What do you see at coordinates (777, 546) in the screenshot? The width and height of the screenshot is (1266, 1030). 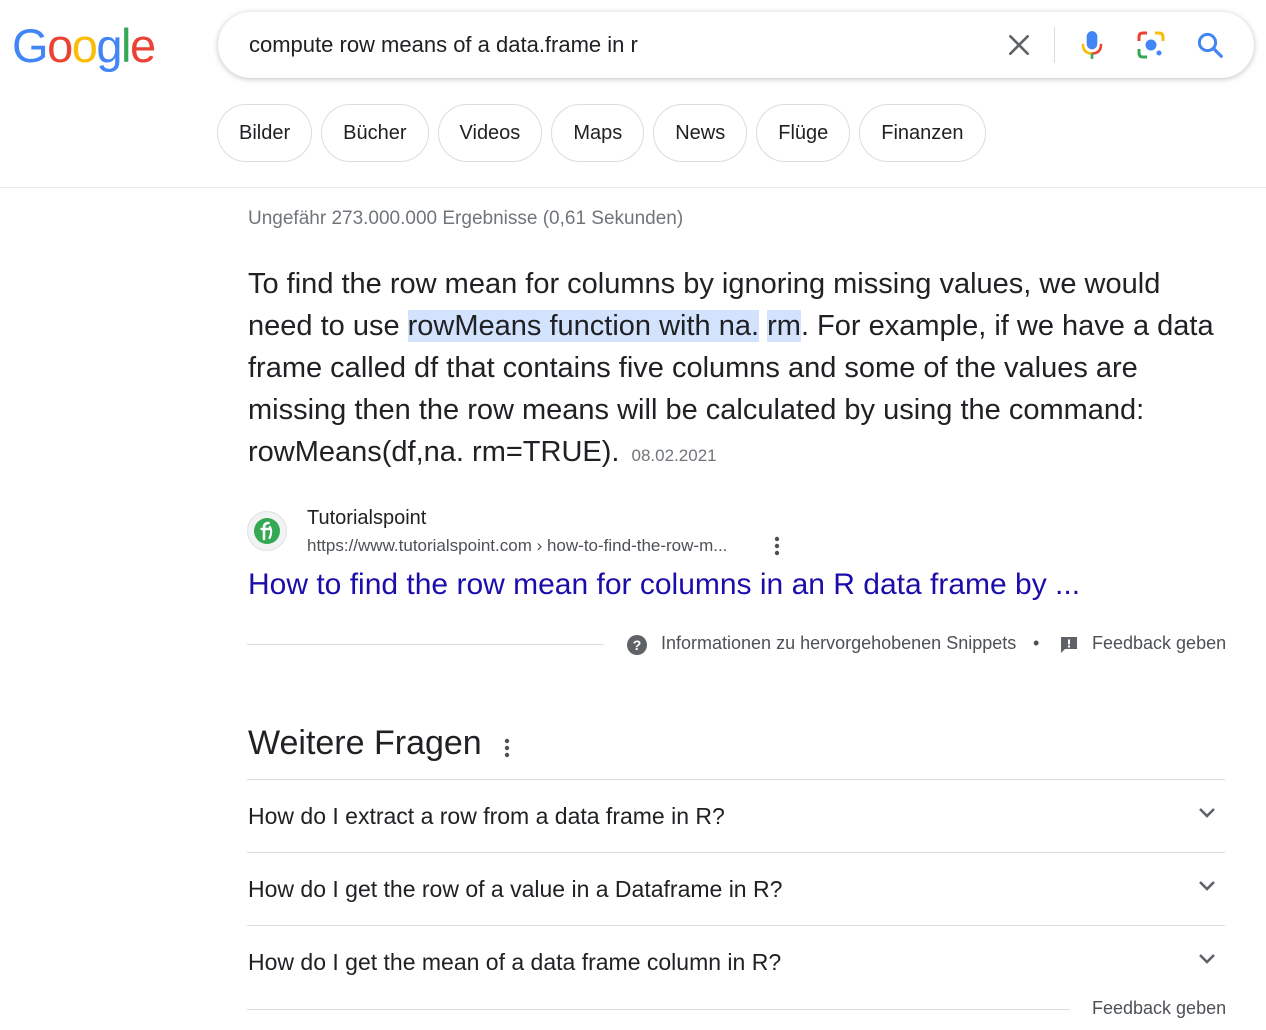 I see `more-options-icon` at bounding box center [777, 546].